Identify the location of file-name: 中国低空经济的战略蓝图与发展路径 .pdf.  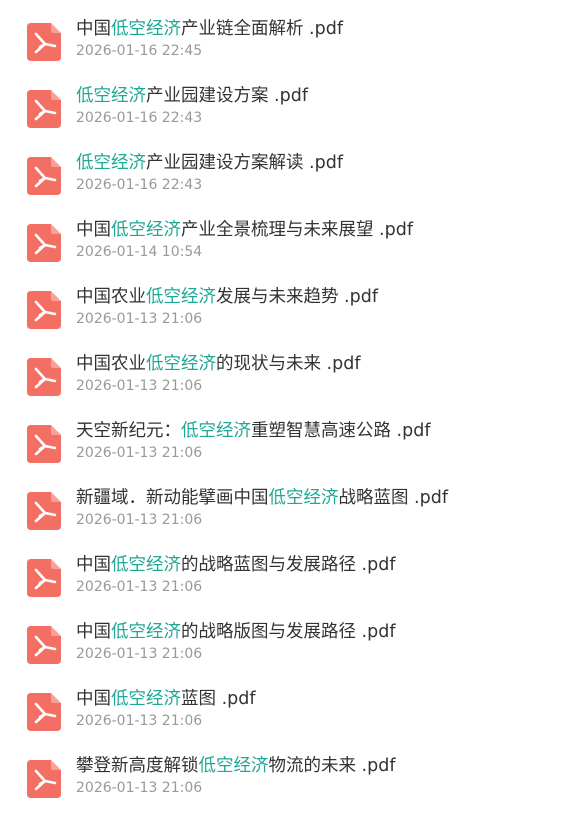
(236, 565).